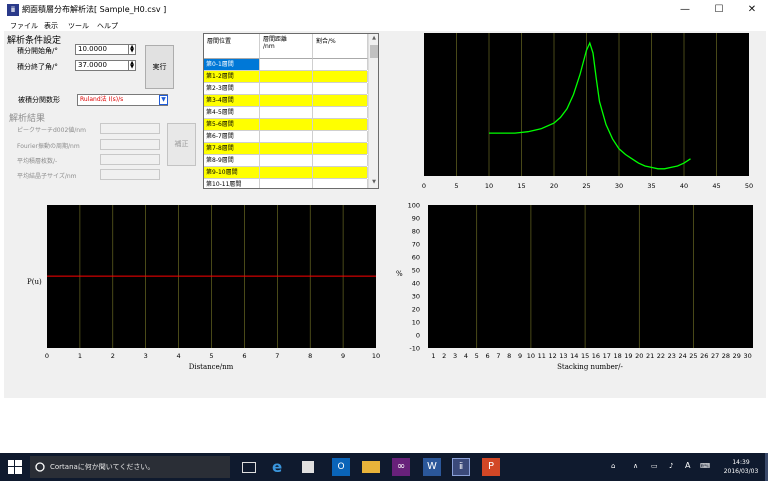 This screenshot has width=768, height=481. What do you see at coordinates (122, 100) in the screenshot?
I see `function-select: Ruland法 I(s)/s` at bounding box center [122, 100].